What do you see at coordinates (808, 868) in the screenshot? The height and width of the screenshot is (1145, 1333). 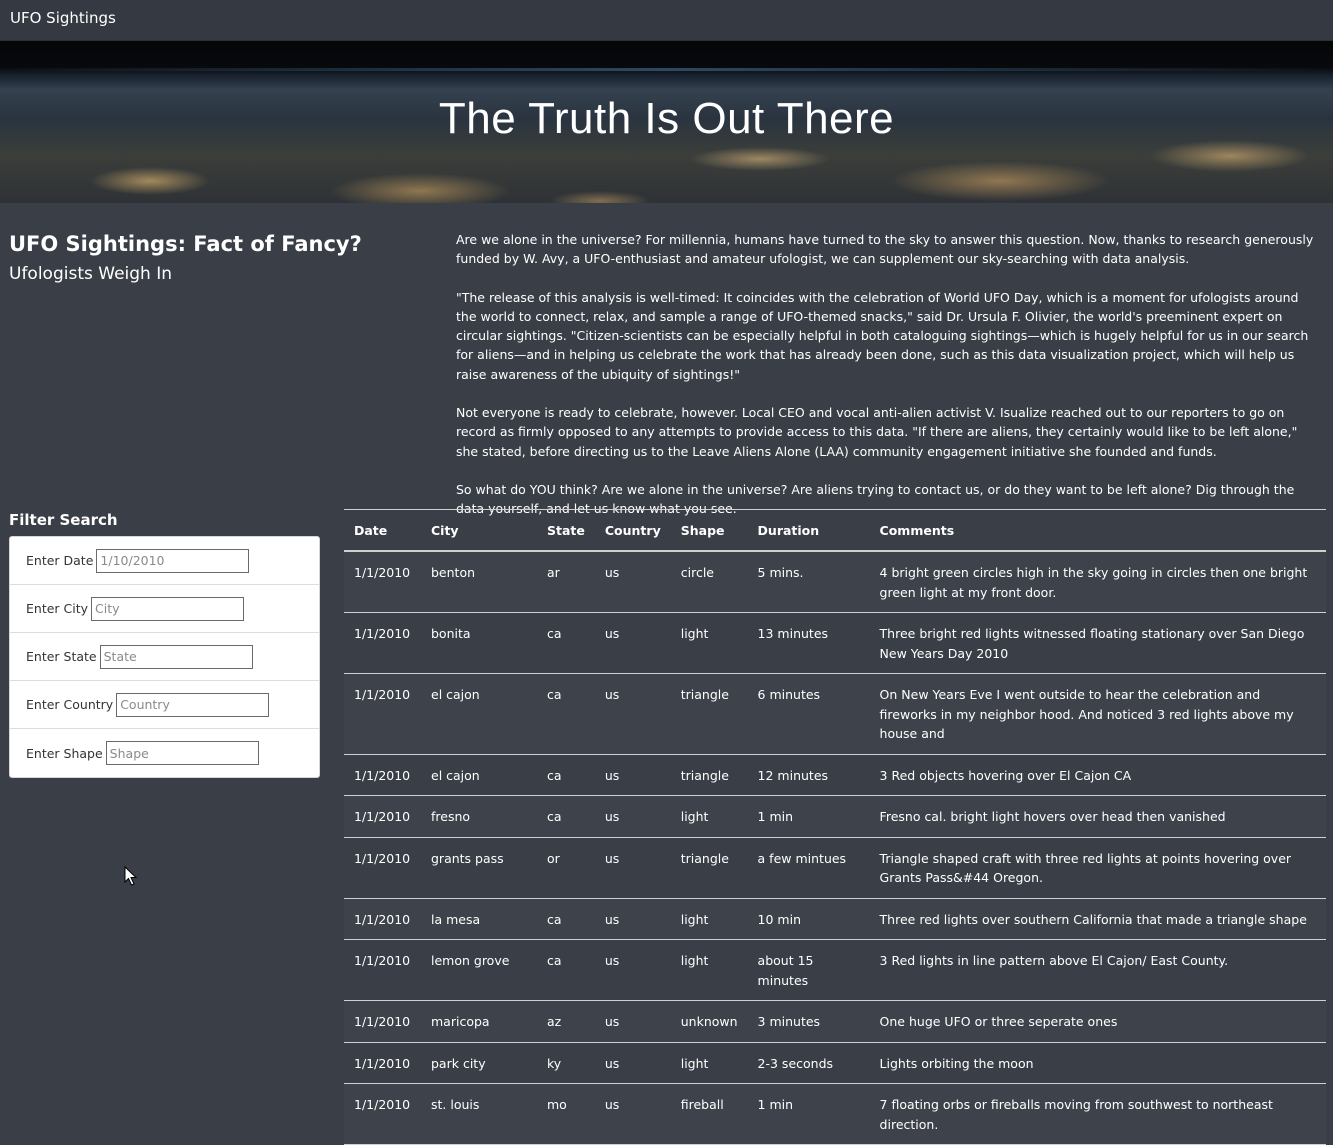 I see `duration-cell: a few mintues` at bounding box center [808, 868].